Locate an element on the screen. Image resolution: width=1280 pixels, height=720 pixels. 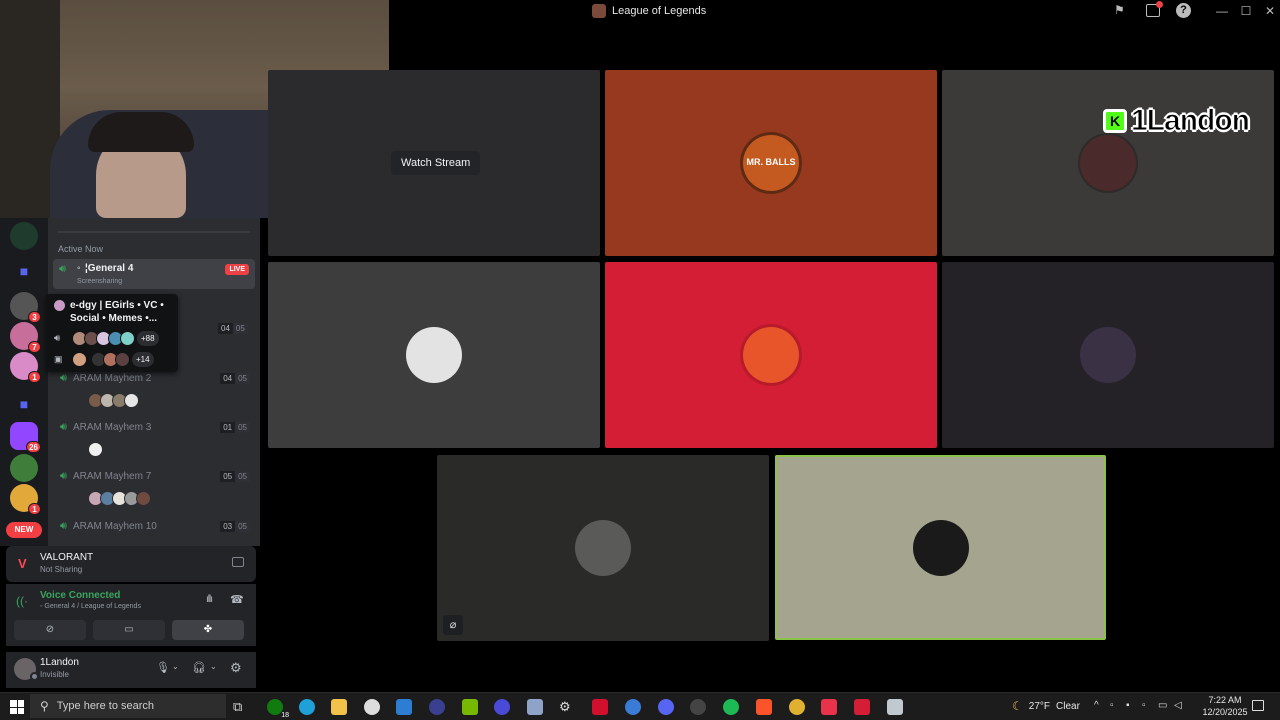
discord-icon is located at coordinates (666, 707).